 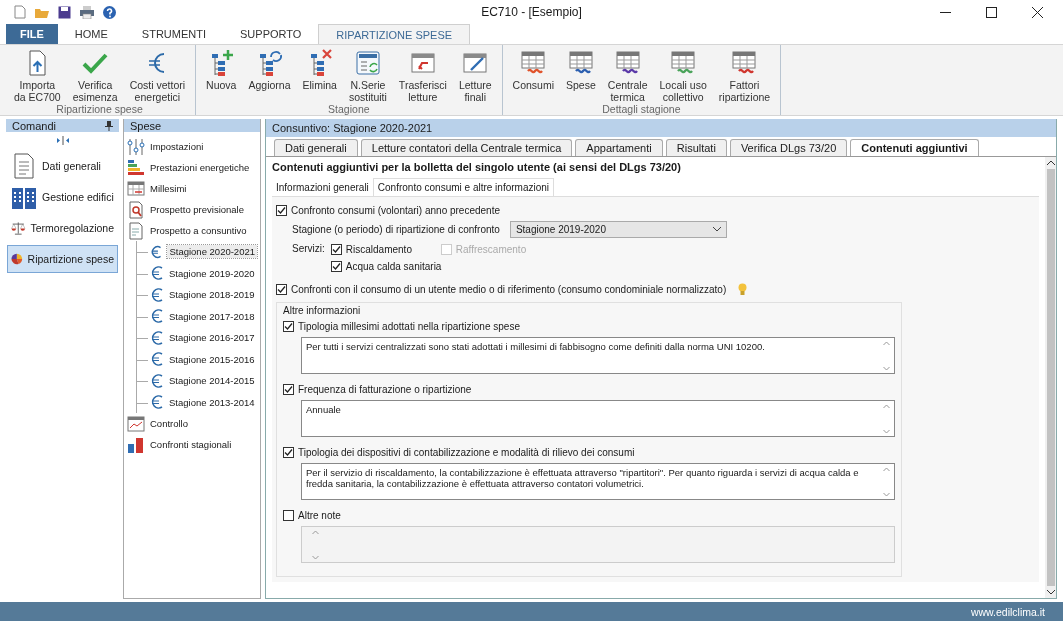 I want to click on tree-item: Prestazioni energetiche, so click(x=192, y=167).